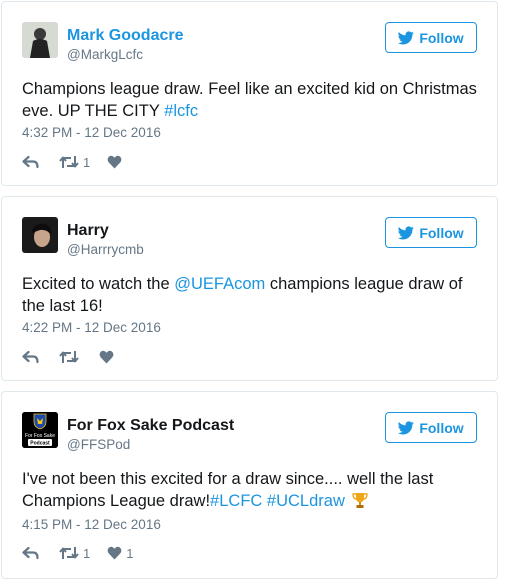 Image resolution: width=505 pixels, height=584 pixels. Describe the element at coordinates (98, 444) in the screenshot. I see `author-handle: @FFSPod` at that location.